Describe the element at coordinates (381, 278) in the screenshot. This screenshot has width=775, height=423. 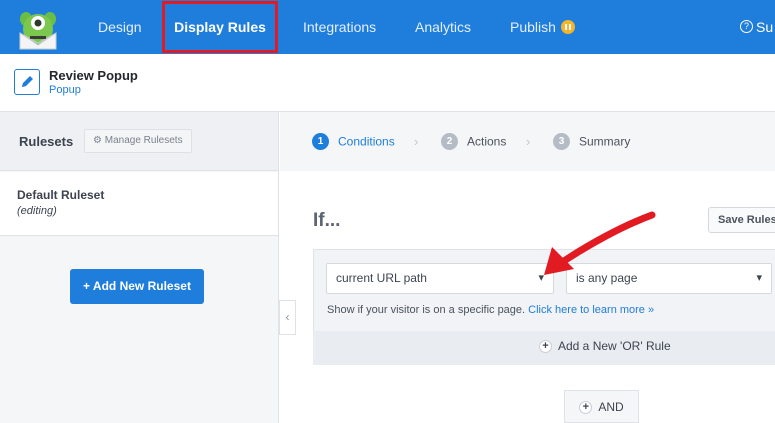
I see `condition-field-value: current URL path` at that location.